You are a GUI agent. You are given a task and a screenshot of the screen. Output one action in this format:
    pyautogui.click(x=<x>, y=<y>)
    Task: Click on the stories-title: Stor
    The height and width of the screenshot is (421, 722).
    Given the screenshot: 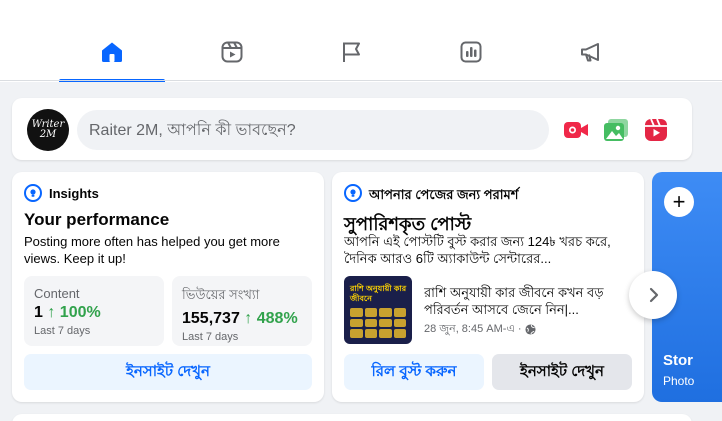 What is the action you would take?
    pyautogui.click(x=678, y=360)
    